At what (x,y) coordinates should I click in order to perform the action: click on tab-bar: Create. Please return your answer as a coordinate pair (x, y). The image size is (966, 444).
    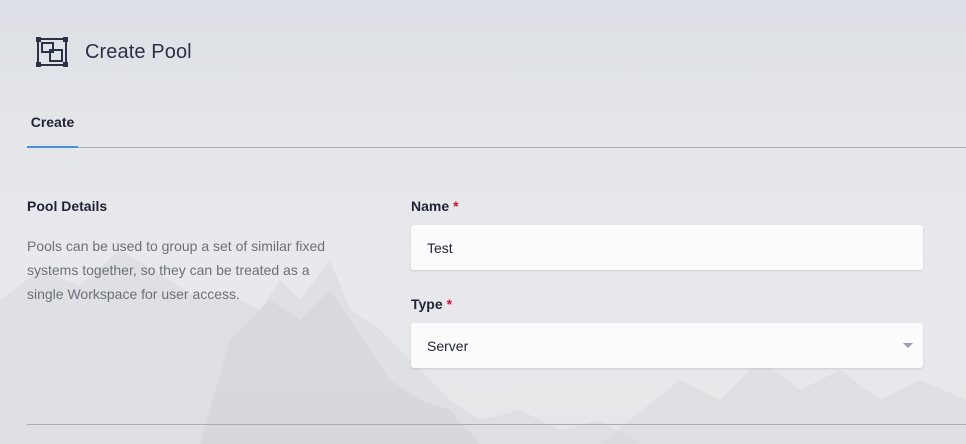
    Looking at the image, I should click on (496, 122).